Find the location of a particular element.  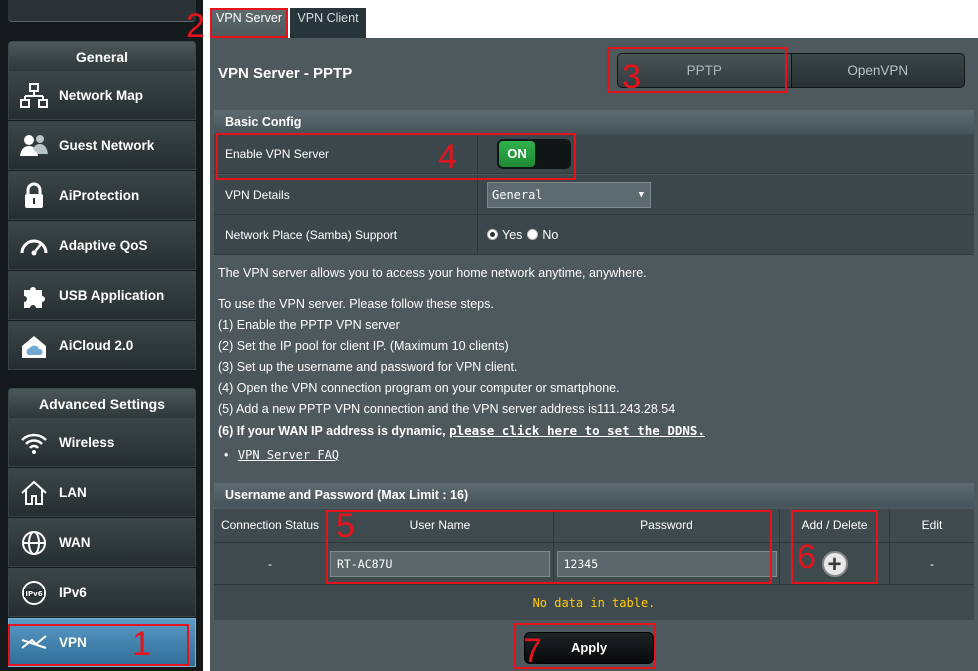

sidebar-item-label: LAN is located at coordinates (73, 492).